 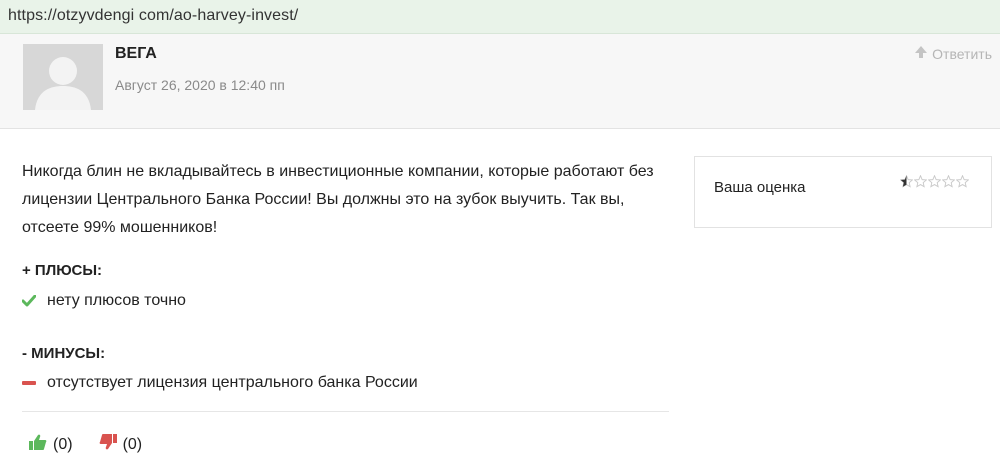 I want to click on comment-author: ВЕГА, so click(x=136, y=54).